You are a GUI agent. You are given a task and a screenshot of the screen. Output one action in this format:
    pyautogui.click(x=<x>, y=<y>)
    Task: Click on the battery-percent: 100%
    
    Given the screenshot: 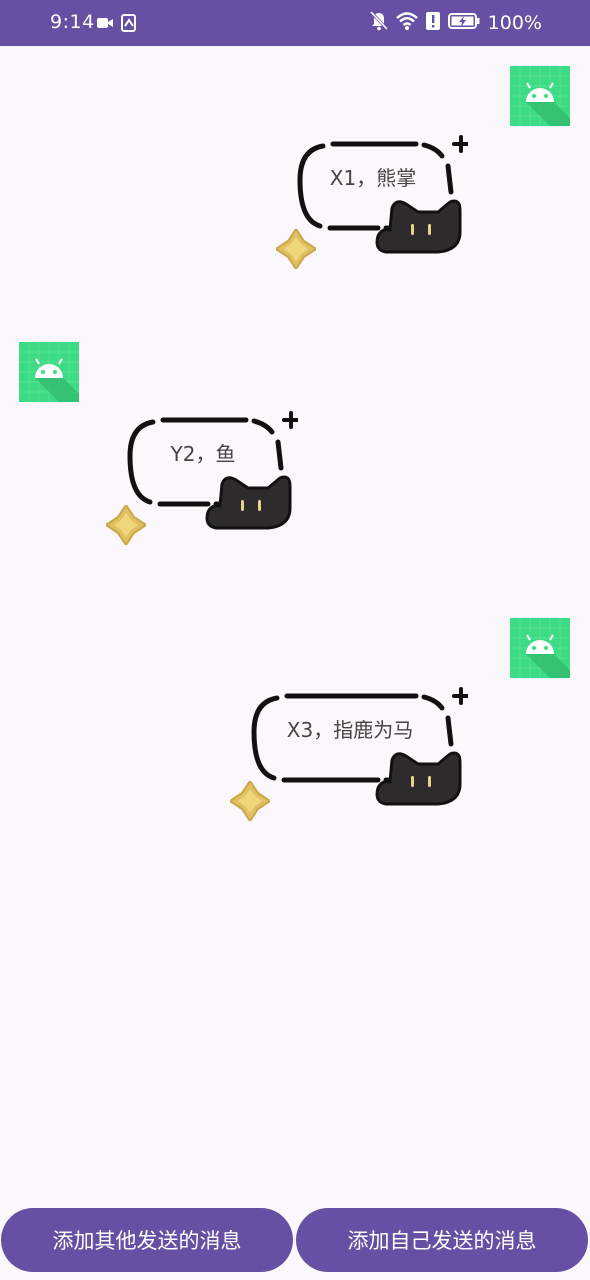 What is the action you would take?
    pyautogui.click(x=514, y=23)
    